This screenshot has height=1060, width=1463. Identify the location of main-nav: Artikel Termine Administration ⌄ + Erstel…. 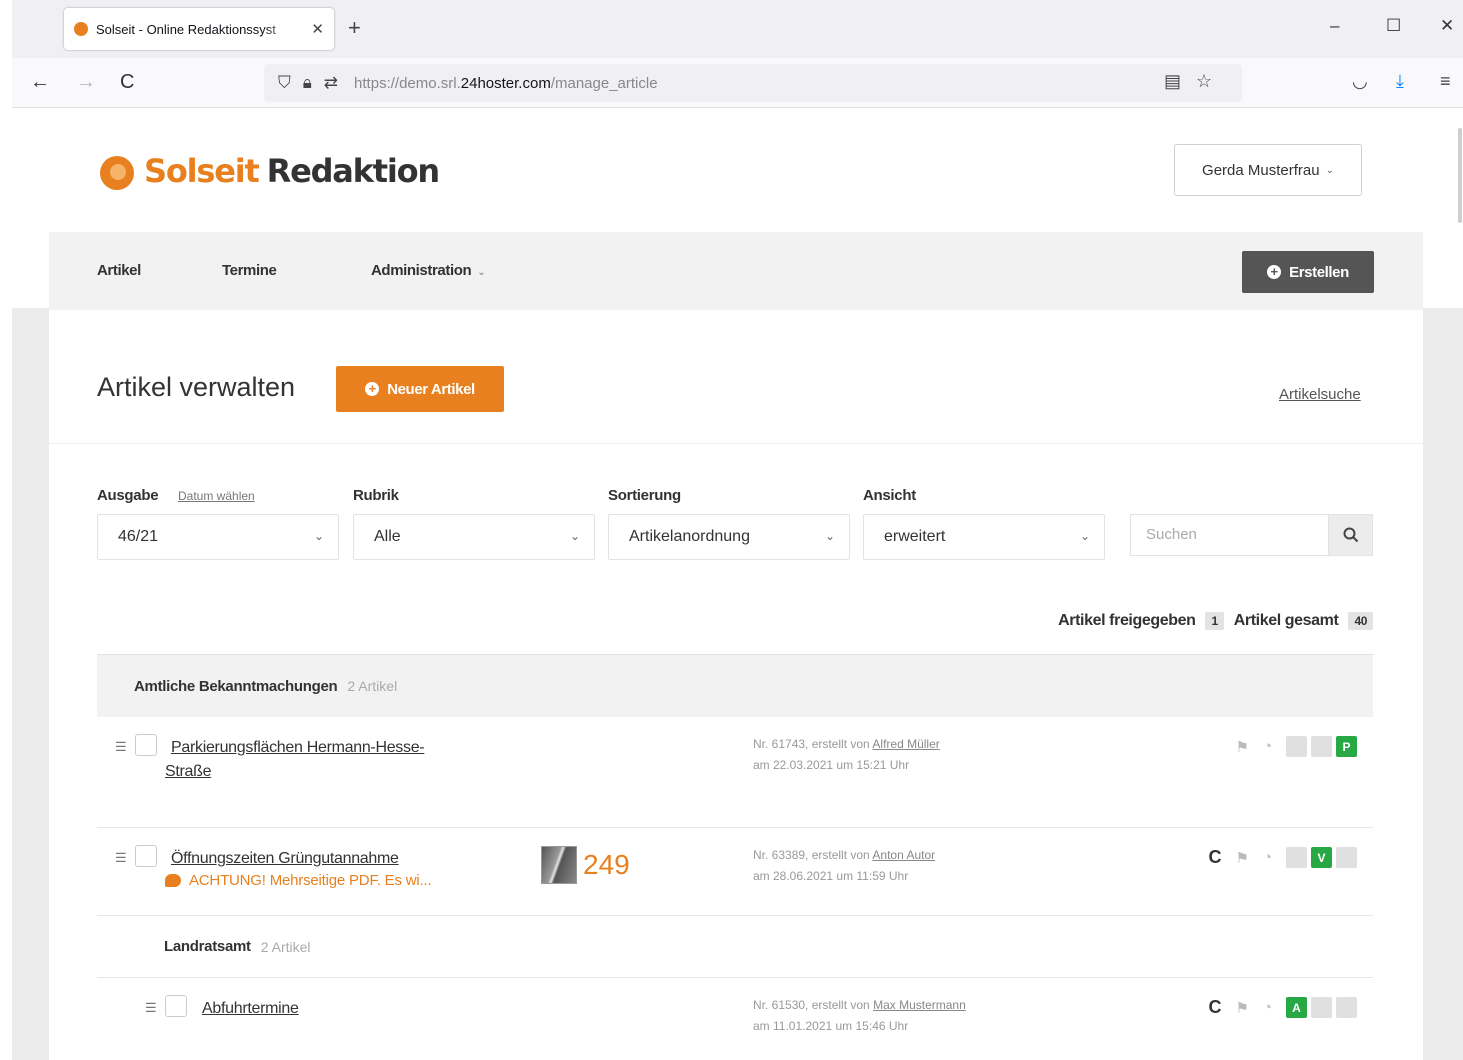
(736, 271).